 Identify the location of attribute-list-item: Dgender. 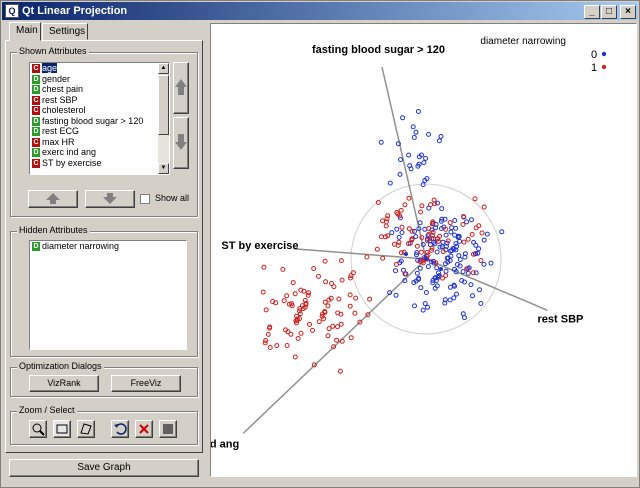
(99, 79).